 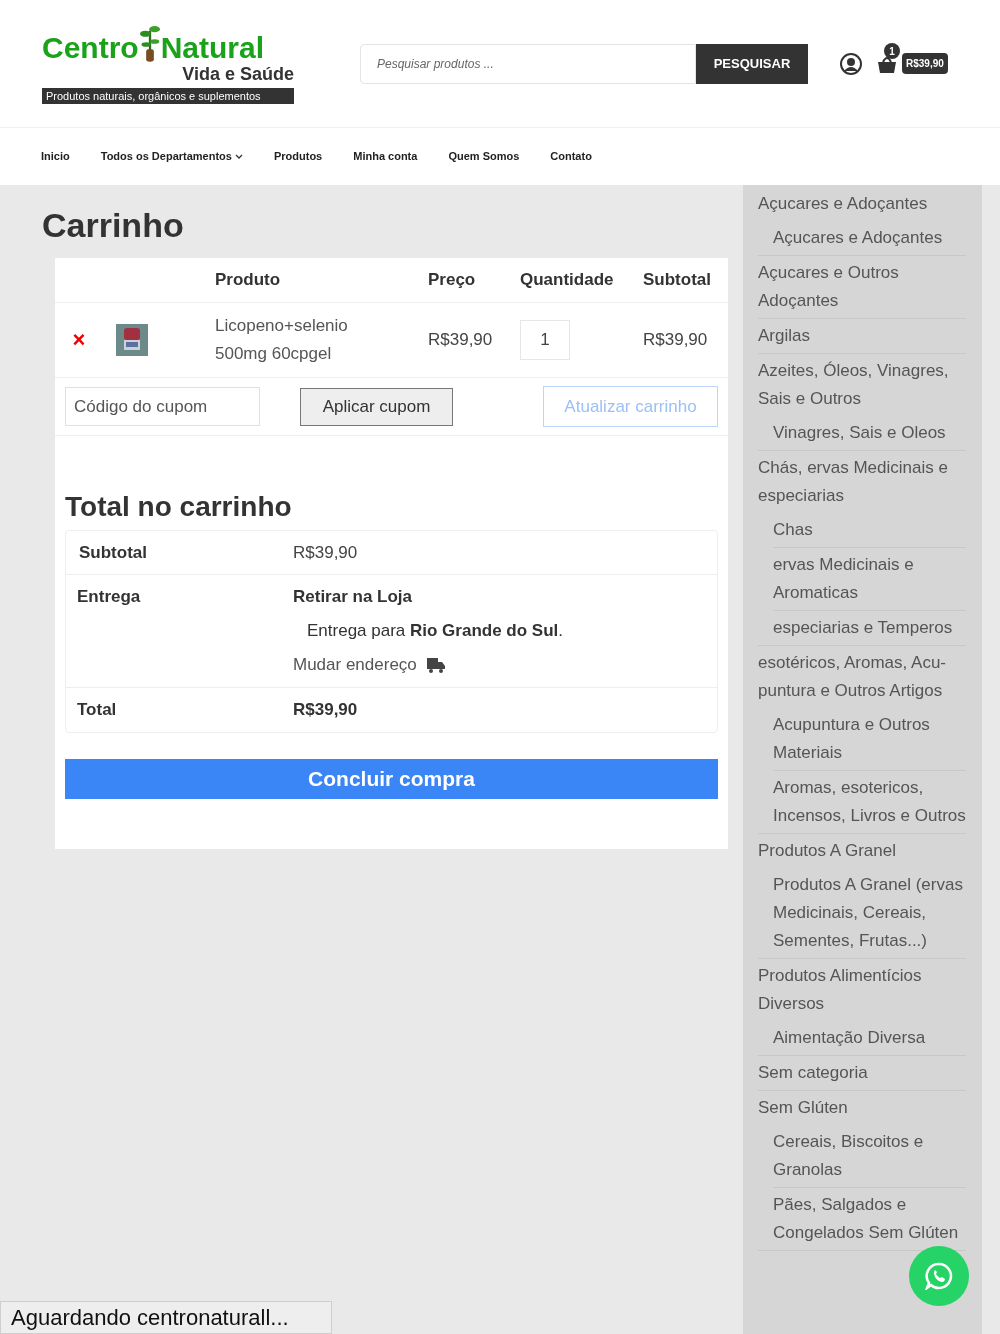 What do you see at coordinates (862, 677) in the screenshot?
I see `category-link: esotéricos, Aromas, Acu-puntura e Outros Artigos` at bounding box center [862, 677].